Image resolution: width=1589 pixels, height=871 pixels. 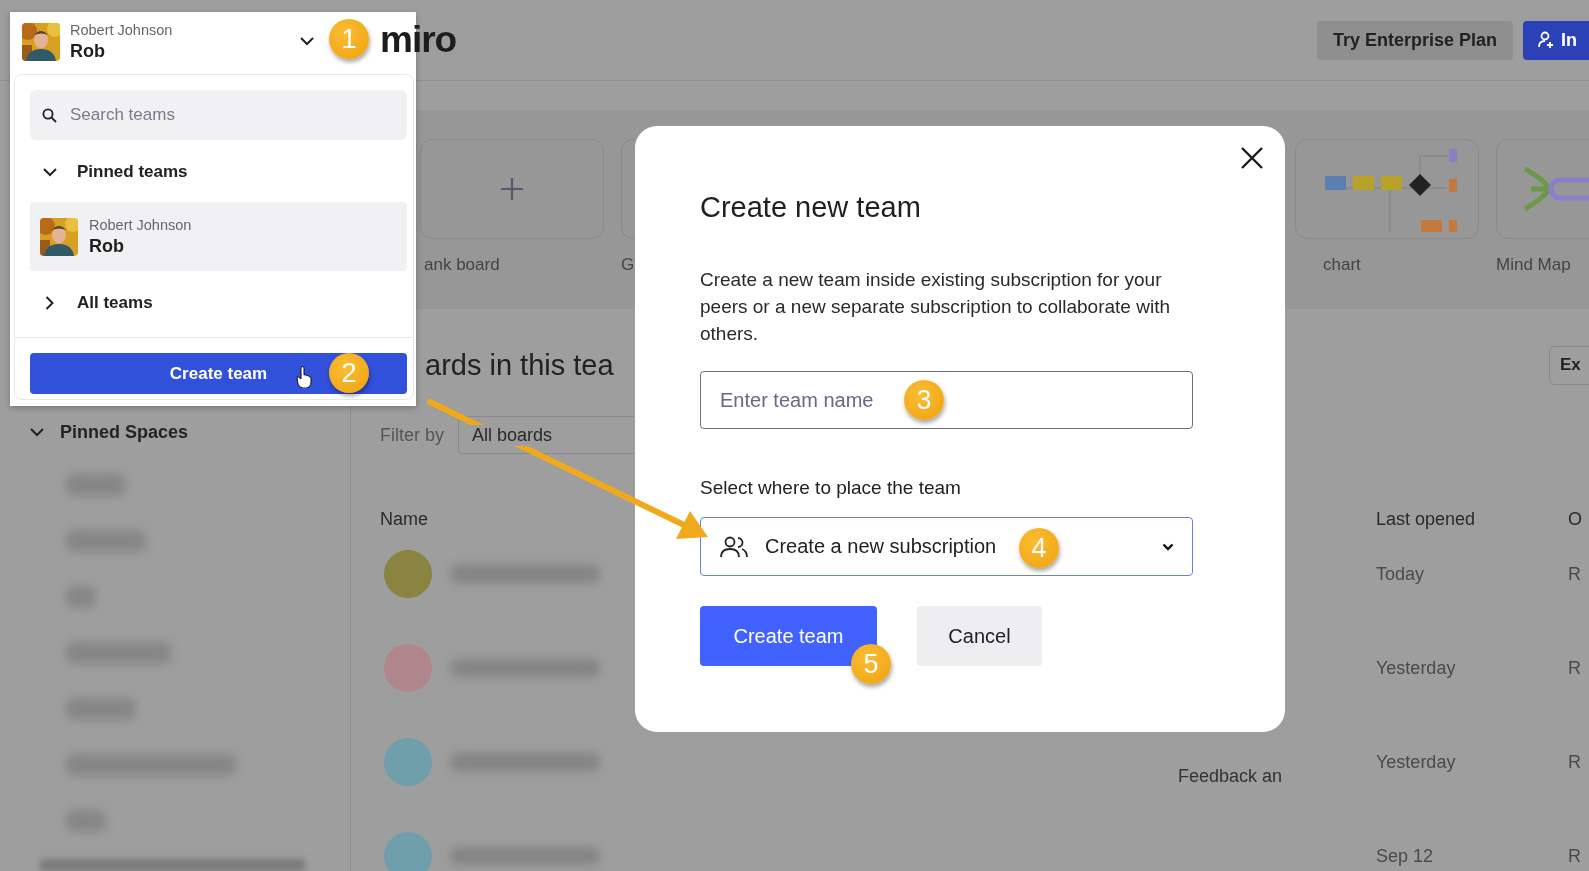 What do you see at coordinates (1230, 776) in the screenshot?
I see `table-cell: Feedback an` at bounding box center [1230, 776].